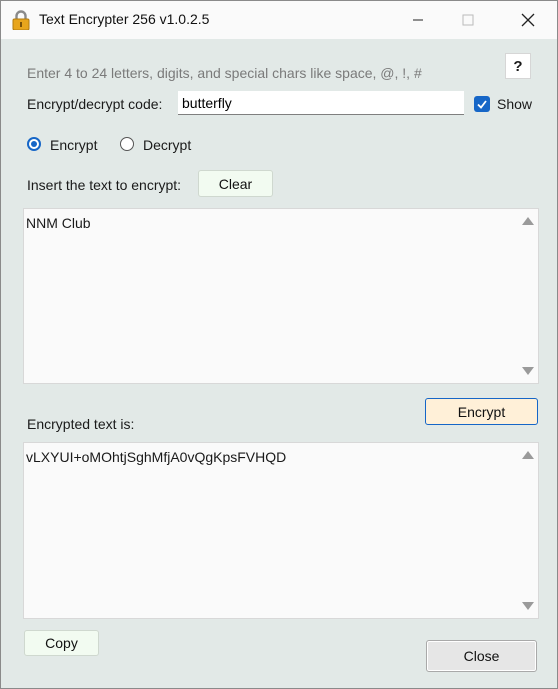  What do you see at coordinates (156, 457) in the screenshot?
I see `output-text: vLXYUI+oMOhtjSghMfjA0vQgKpsFVHQD` at bounding box center [156, 457].